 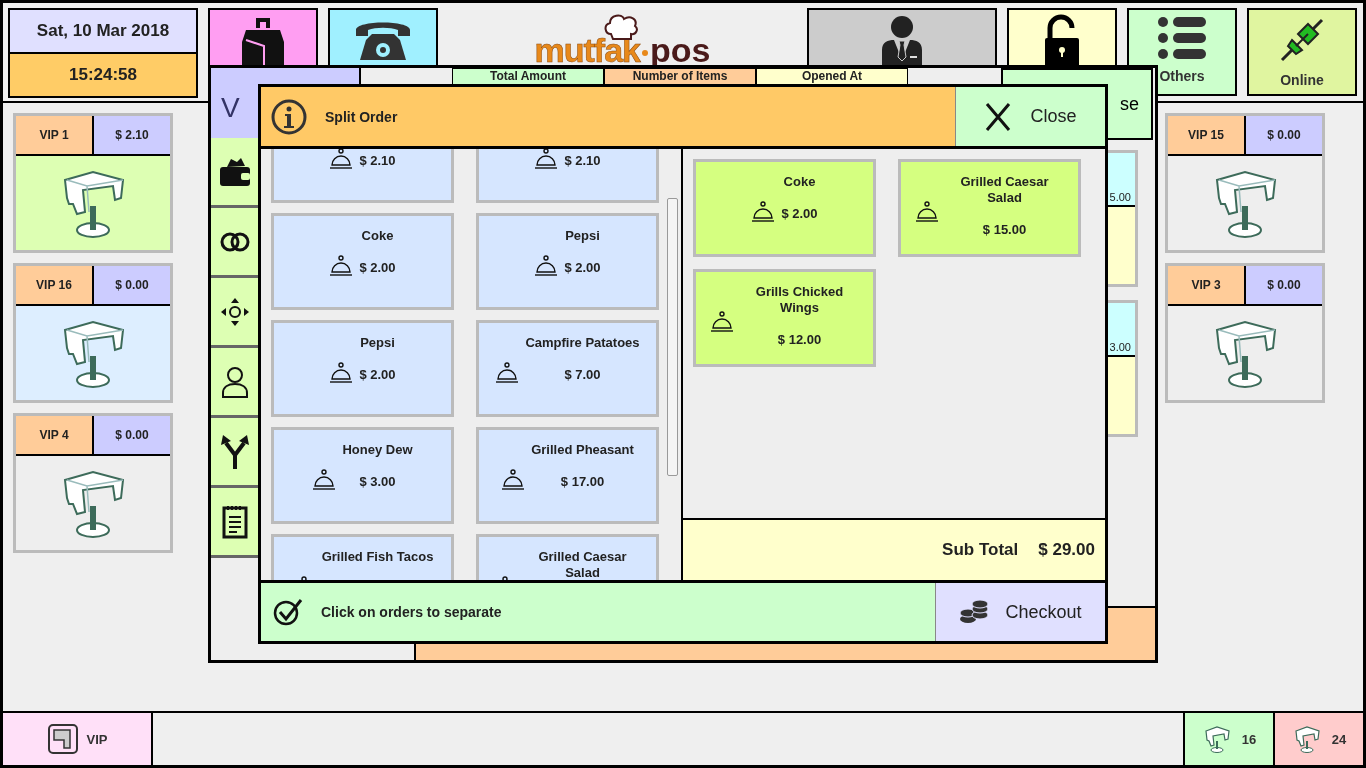 I want to click on list-icon, so click(x=1182, y=38).